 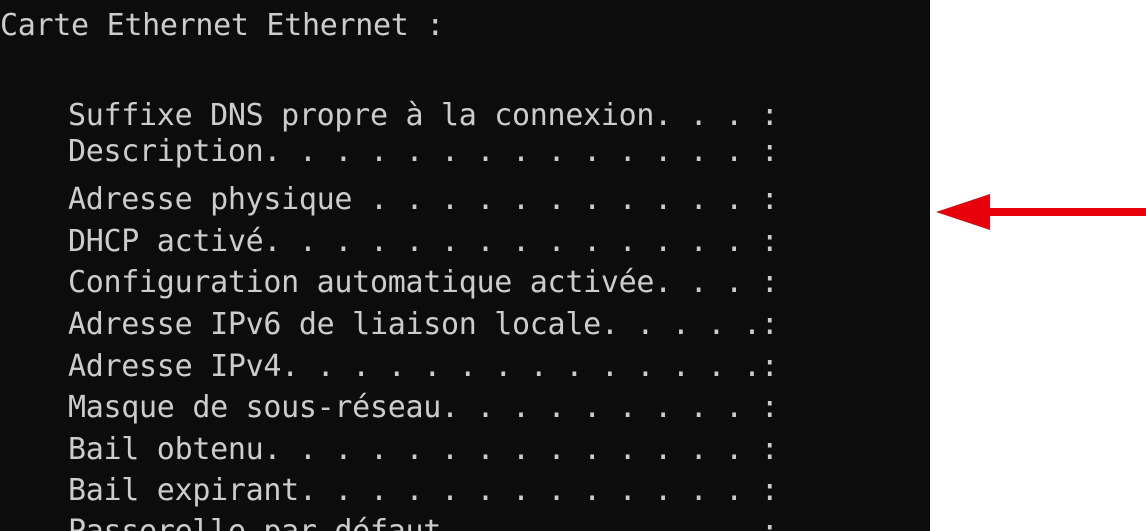 I want to click on description-line: Description. . . . . . . . . . . . . . :, so click(x=423, y=151).